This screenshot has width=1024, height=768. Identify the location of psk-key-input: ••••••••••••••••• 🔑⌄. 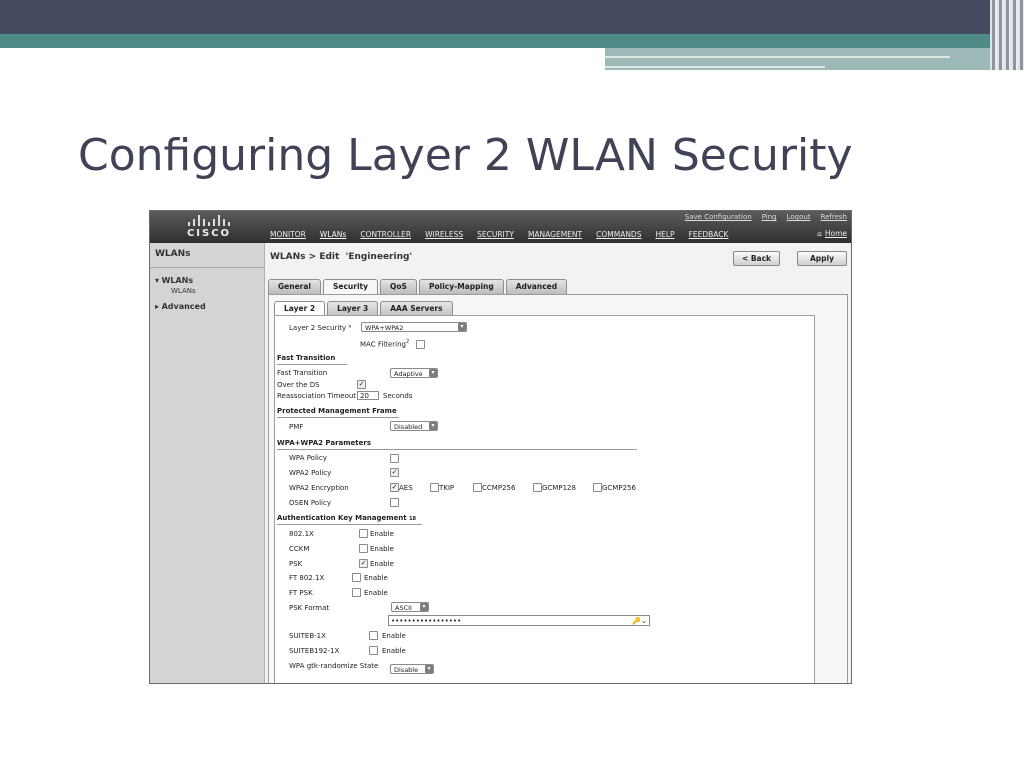
(519, 620).